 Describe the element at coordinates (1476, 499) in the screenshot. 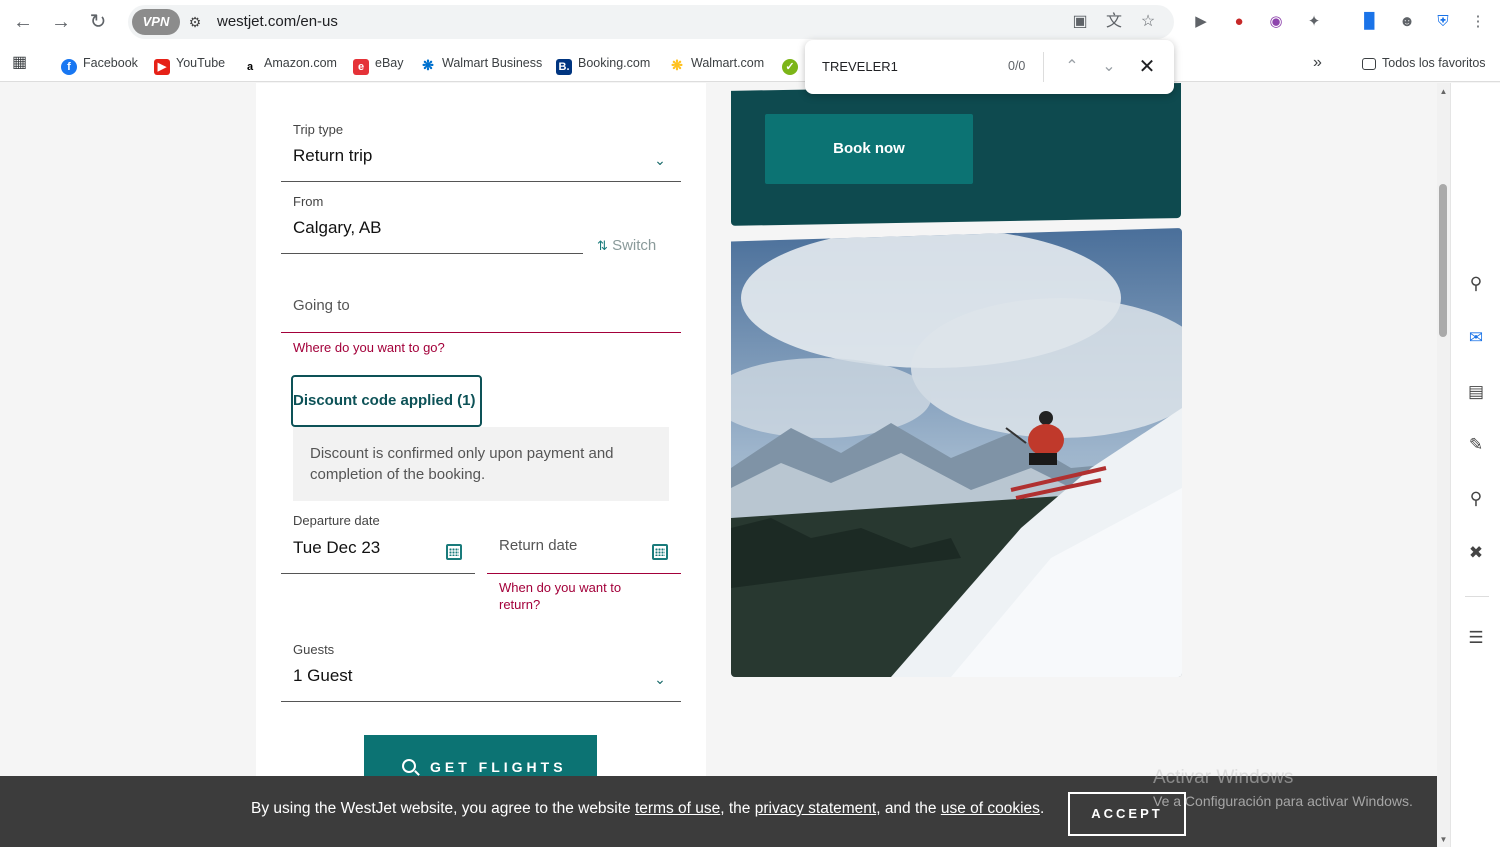

I see `gamepad-icon: ⚲` at that location.